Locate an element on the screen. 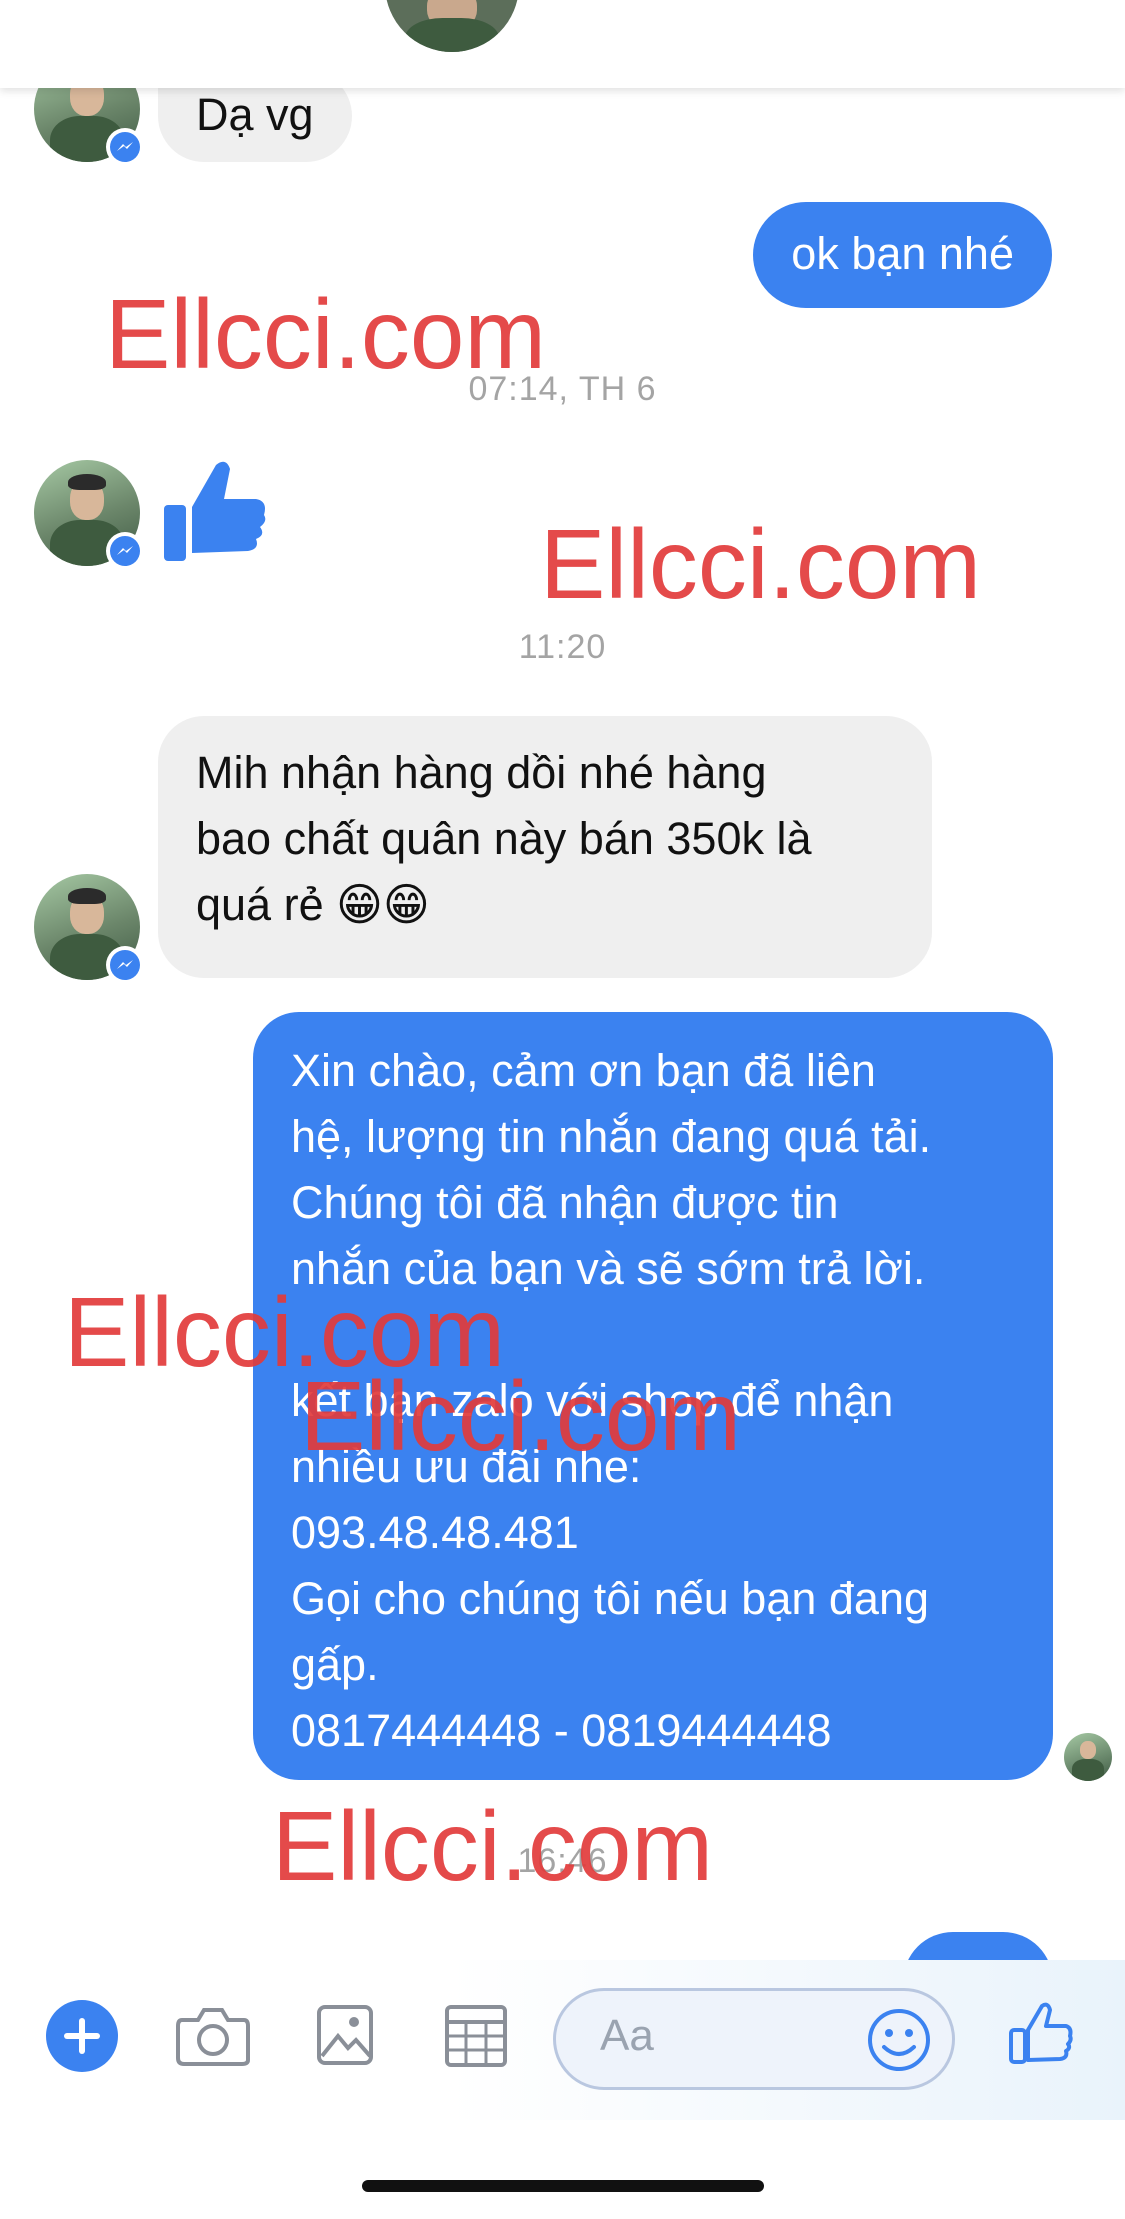 This screenshot has width=1125, height=2219. message-line: Xin chào, cảm ơn bạn đã liên is located at coordinates (583, 1070).